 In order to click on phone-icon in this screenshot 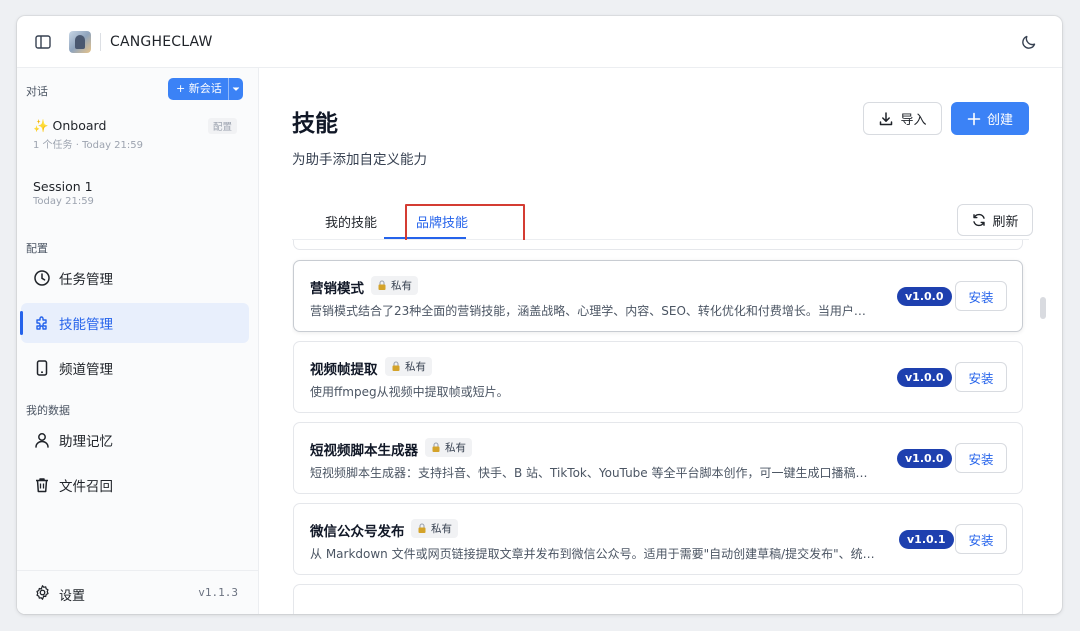, I will do `click(42, 368)`.